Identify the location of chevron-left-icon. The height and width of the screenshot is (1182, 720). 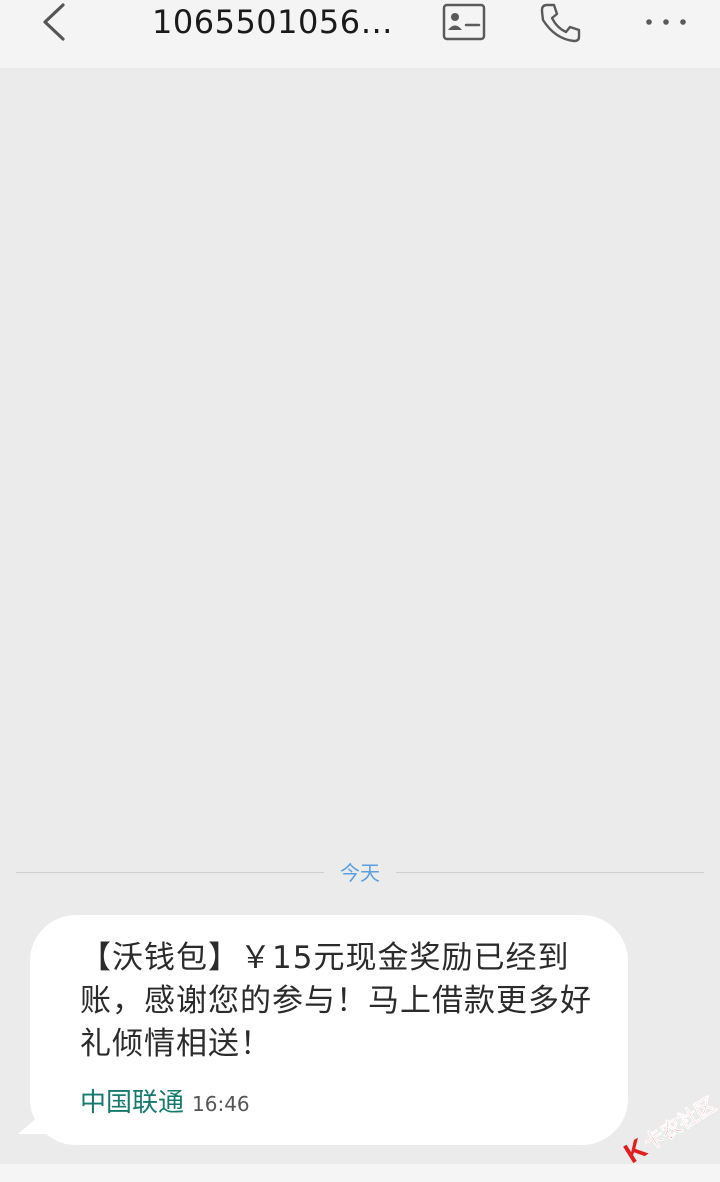
(54, 22).